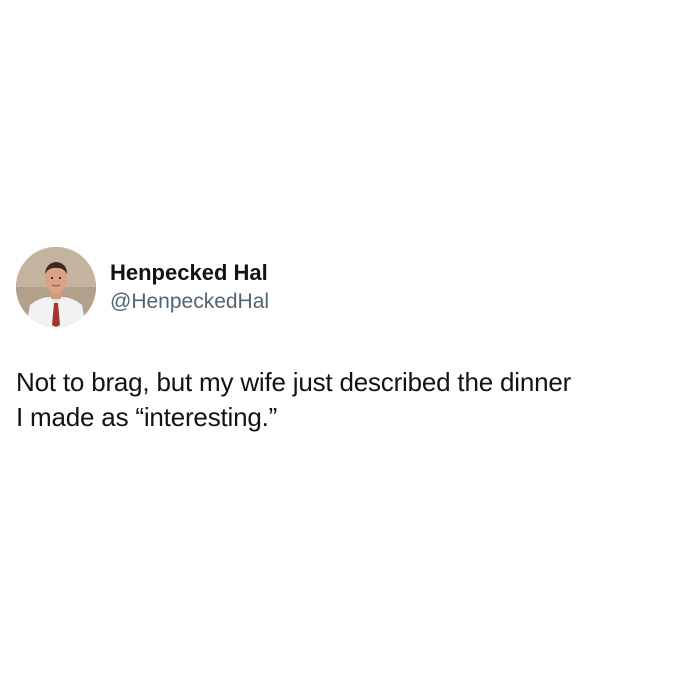 The height and width of the screenshot is (700, 700). I want to click on avatar, so click(56, 287).